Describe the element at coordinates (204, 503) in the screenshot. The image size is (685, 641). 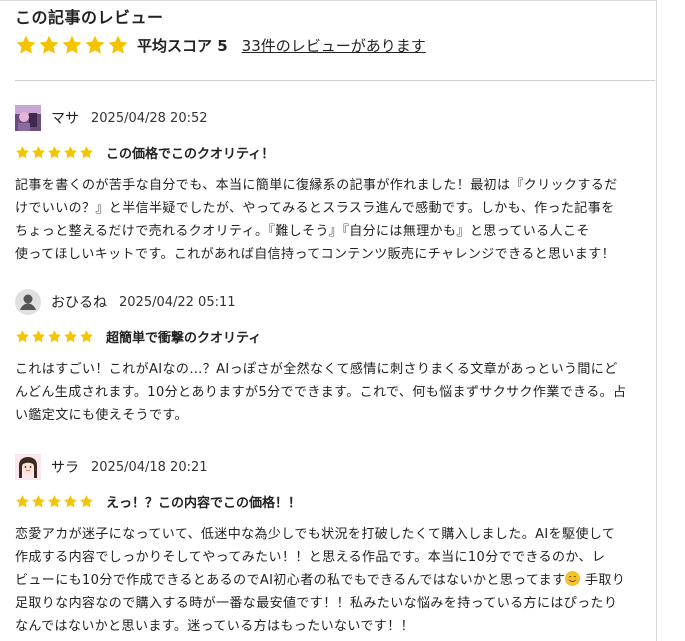
I see `review-title: えっ！？この内容でこの価格！！` at that location.